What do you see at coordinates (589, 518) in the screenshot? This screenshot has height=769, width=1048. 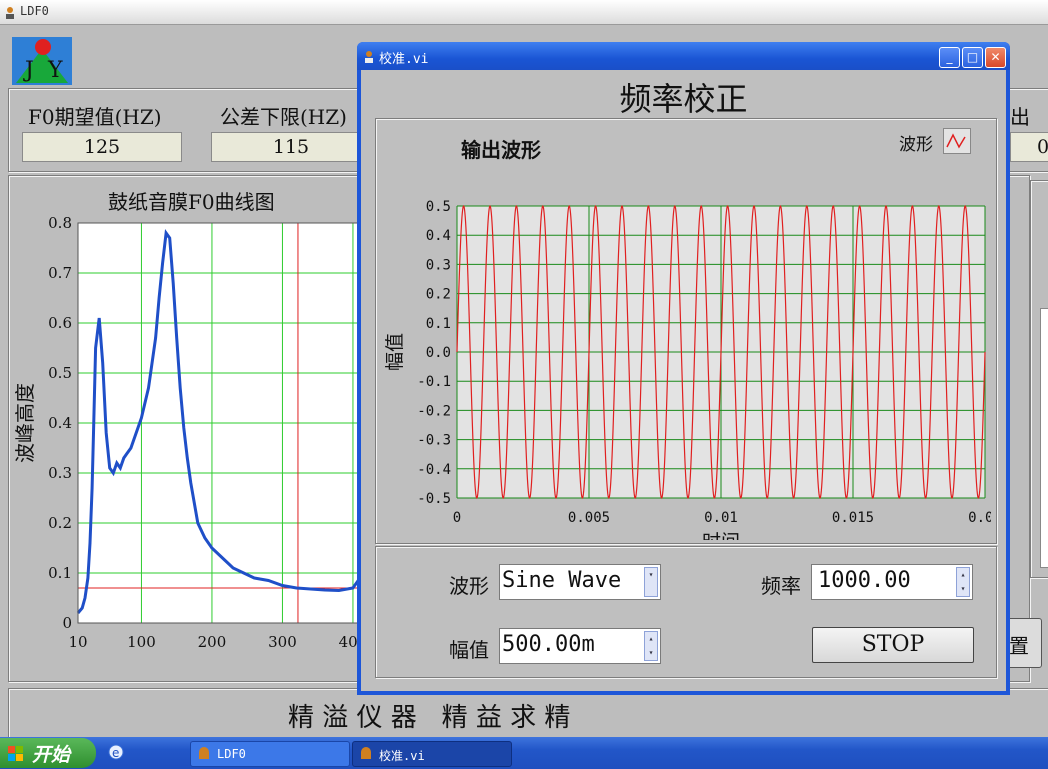 I see `wave-xtick-label: 0.005` at bounding box center [589, 518].